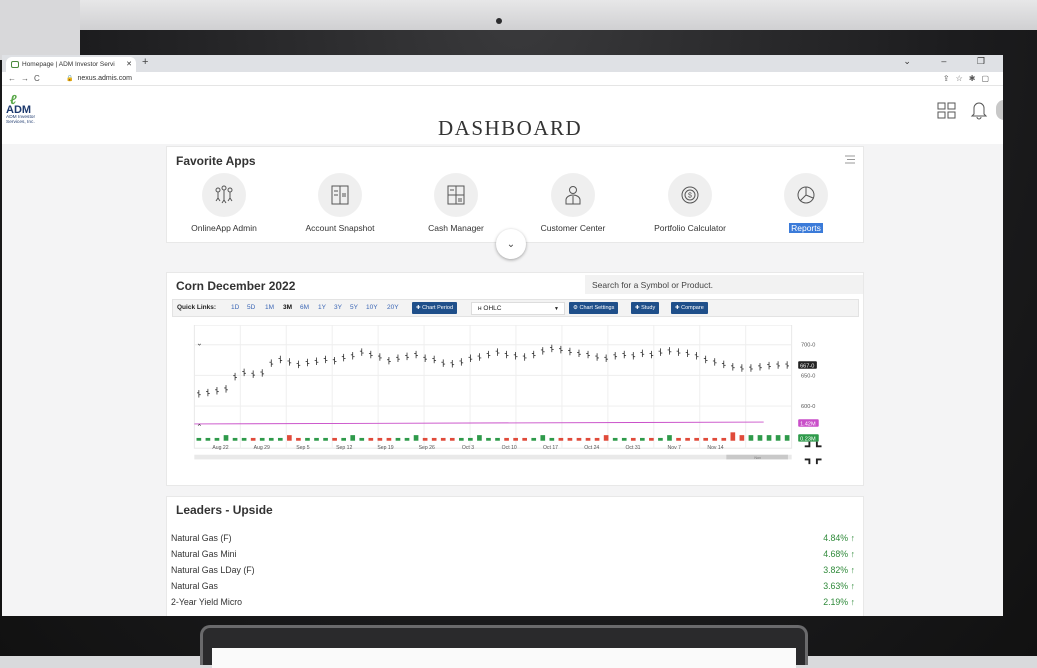 The width and height of the screenshot is (1037, 668). I want to click on app-onlineapp-admin: OnlineApp Admin, so click(224, 204).